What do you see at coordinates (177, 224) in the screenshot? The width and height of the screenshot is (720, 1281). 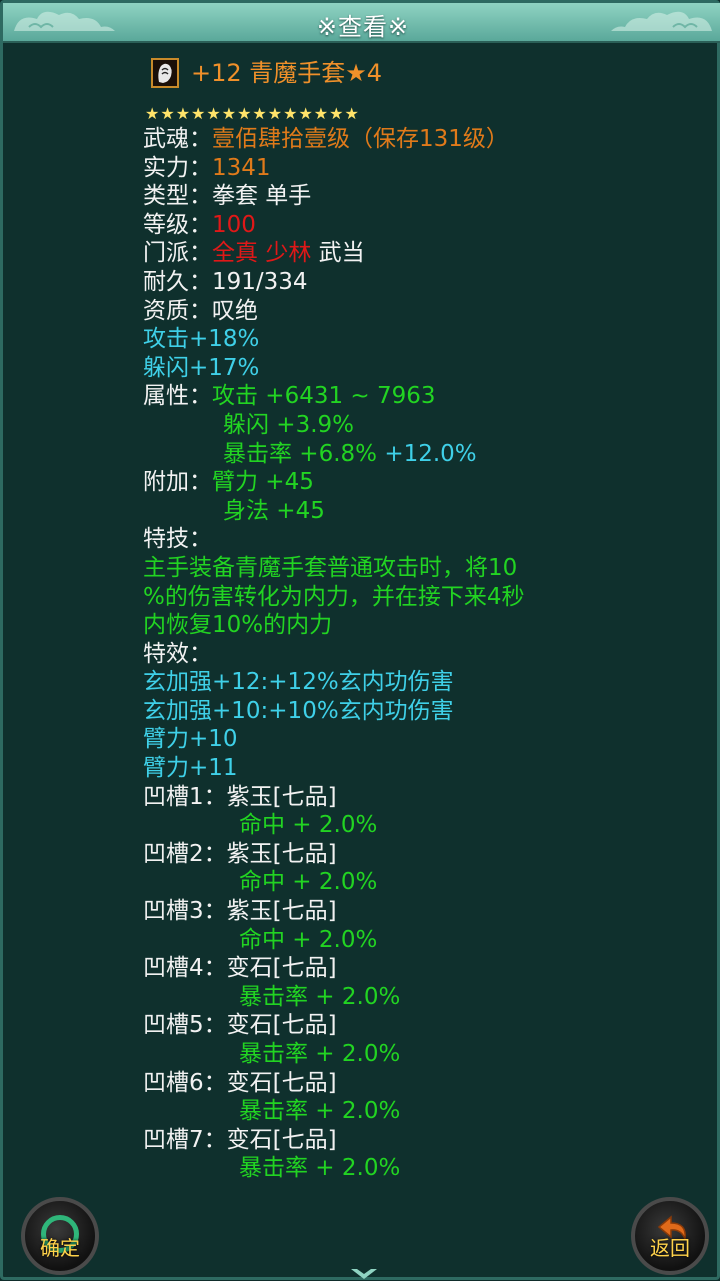 I see `attr-label: 等级：` at bounding box center [177, 224].